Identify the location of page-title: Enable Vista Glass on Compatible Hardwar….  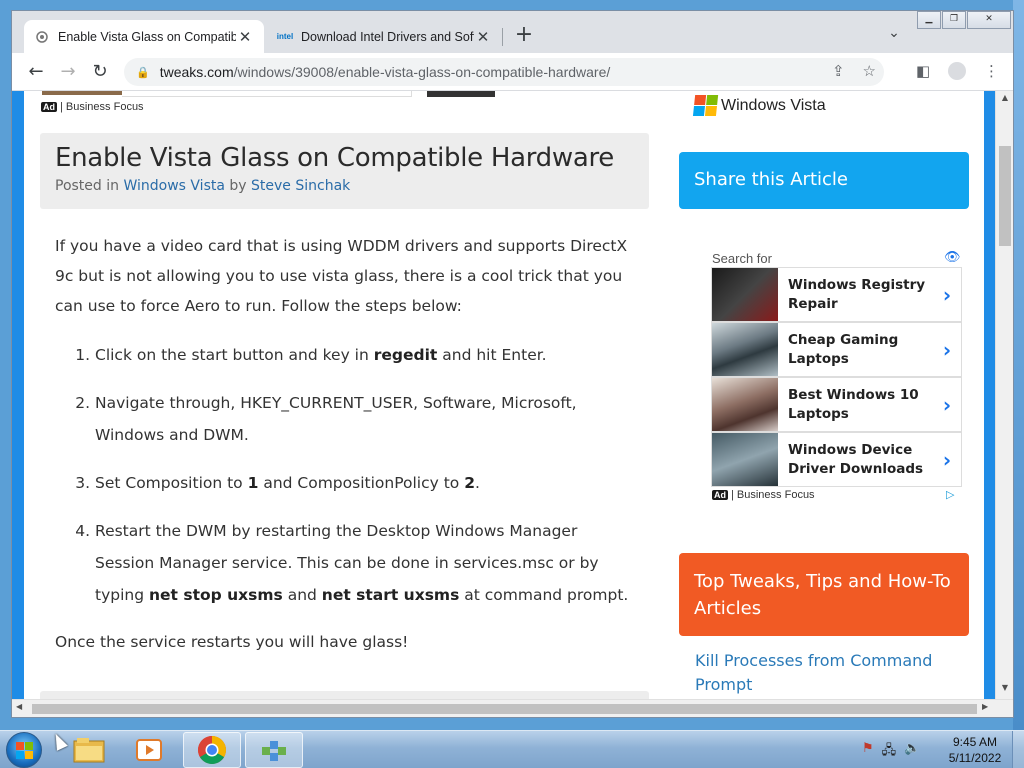
(334, 158).